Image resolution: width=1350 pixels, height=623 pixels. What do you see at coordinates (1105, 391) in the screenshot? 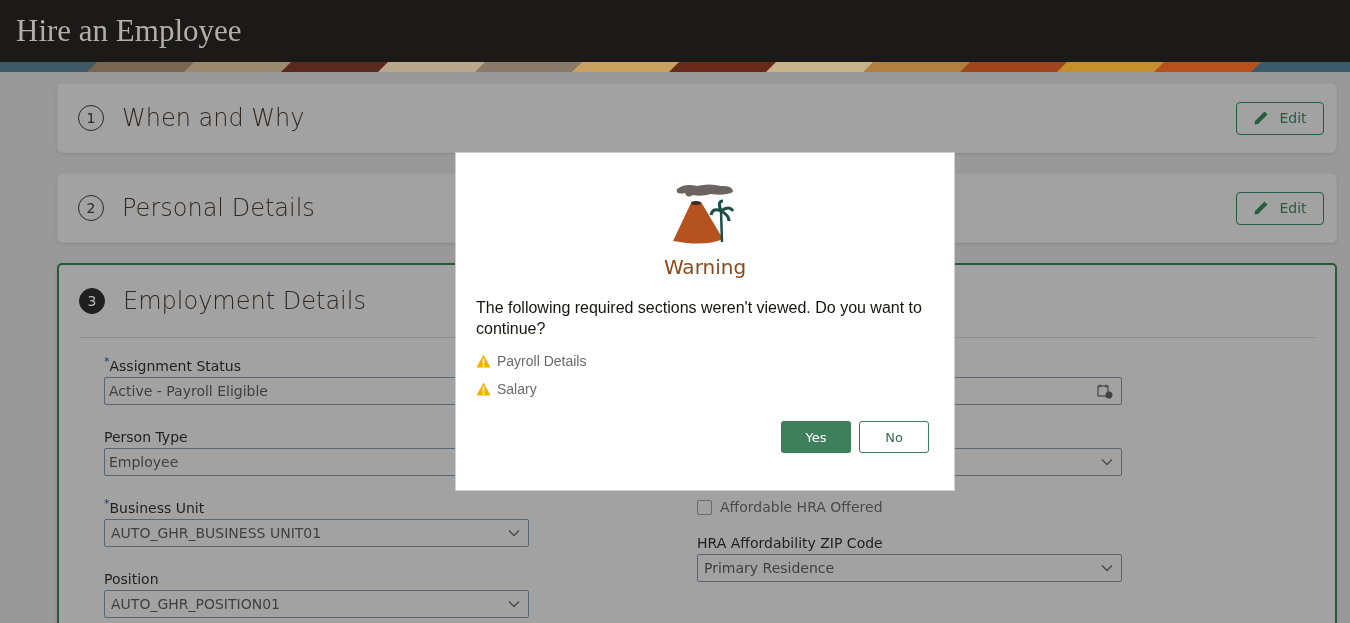
I see `calendar-icon` at bounding box center [1105, 391].